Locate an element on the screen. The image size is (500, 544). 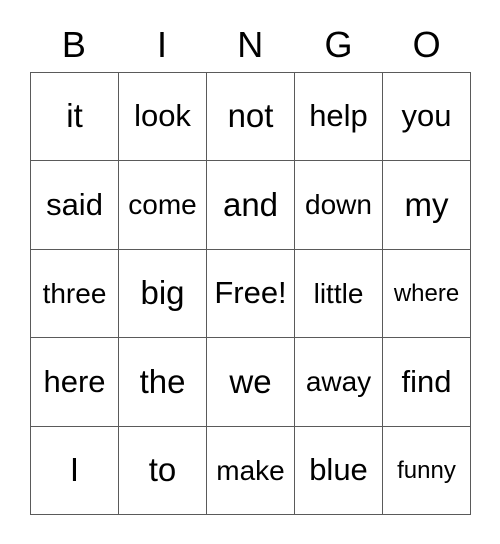
bingo-cell-label: and is located at coordinates (250, 204).